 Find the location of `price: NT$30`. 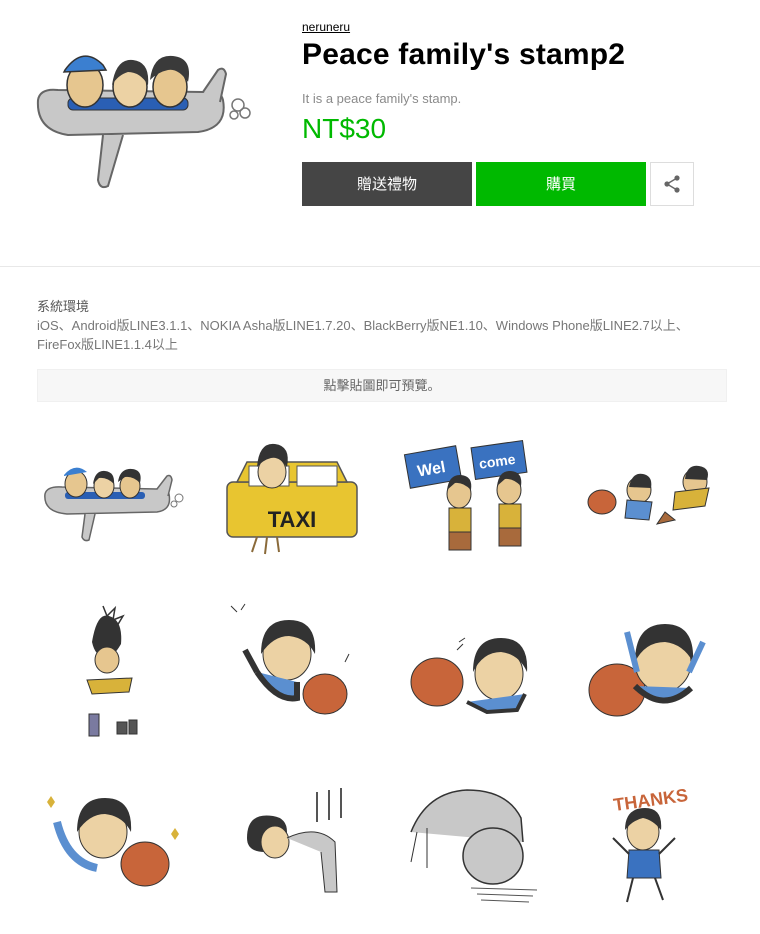

price: NT$30 is located at coordinates (344, 128).